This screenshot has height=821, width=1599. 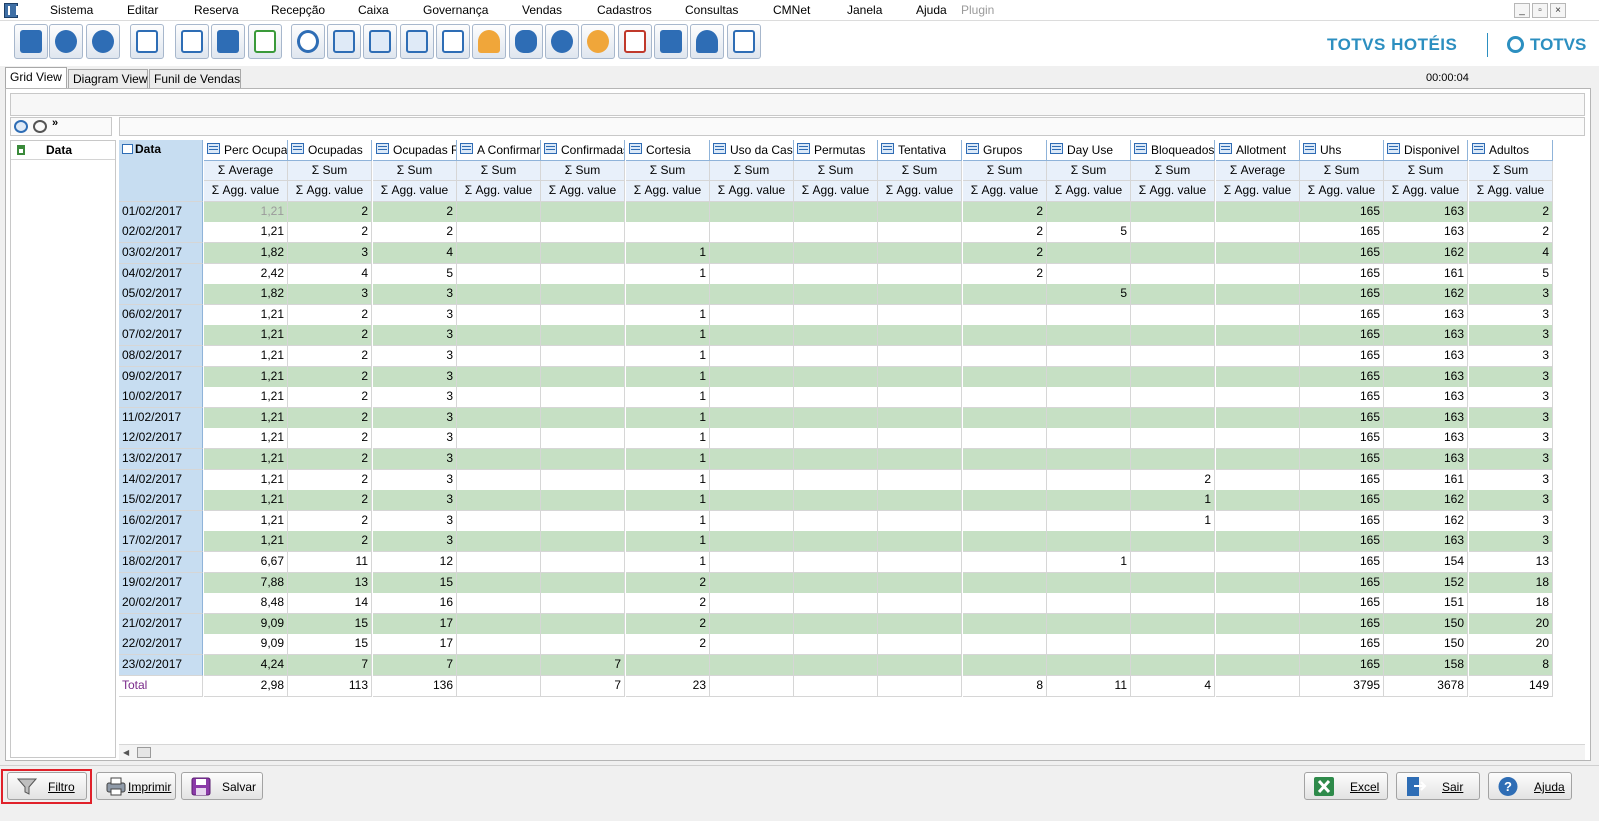 I want to click on row-header-date: 03/02/2017, so click(x=161, y=253).